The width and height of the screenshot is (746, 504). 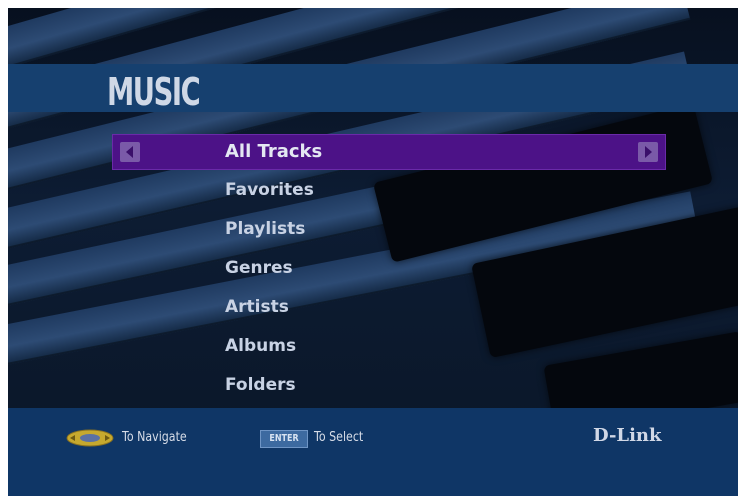 I want to click on enter-key-label: ENTER, so click(x=284, y=438).